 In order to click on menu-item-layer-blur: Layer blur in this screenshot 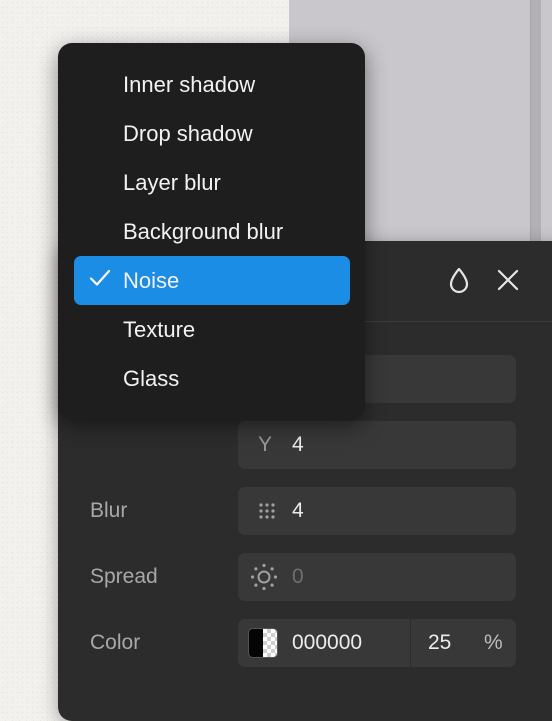, I will do `click(212, 182)`.